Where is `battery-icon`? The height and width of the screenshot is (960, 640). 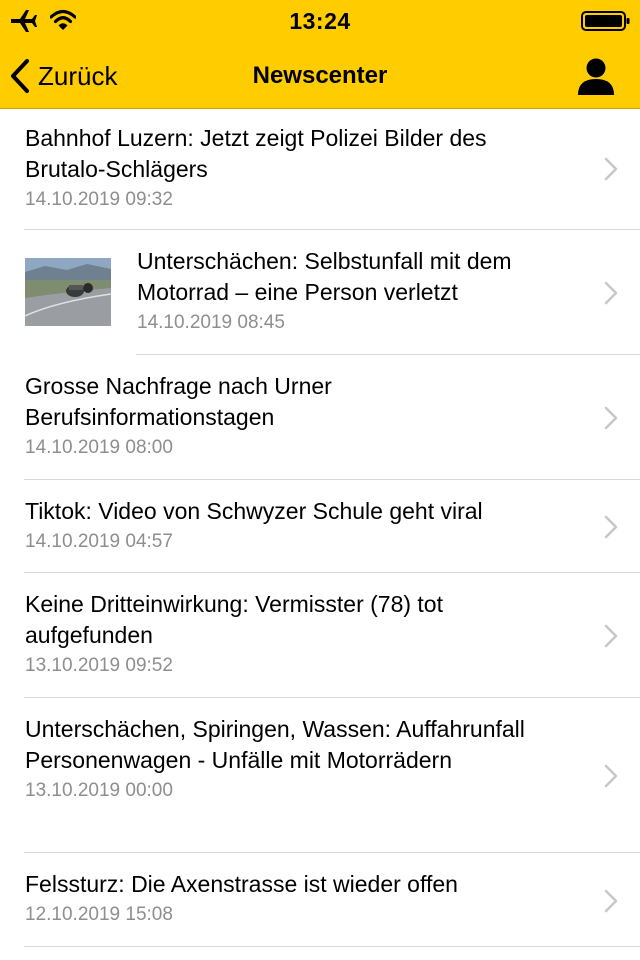 battery-icon is located at coordinates (605, 21).